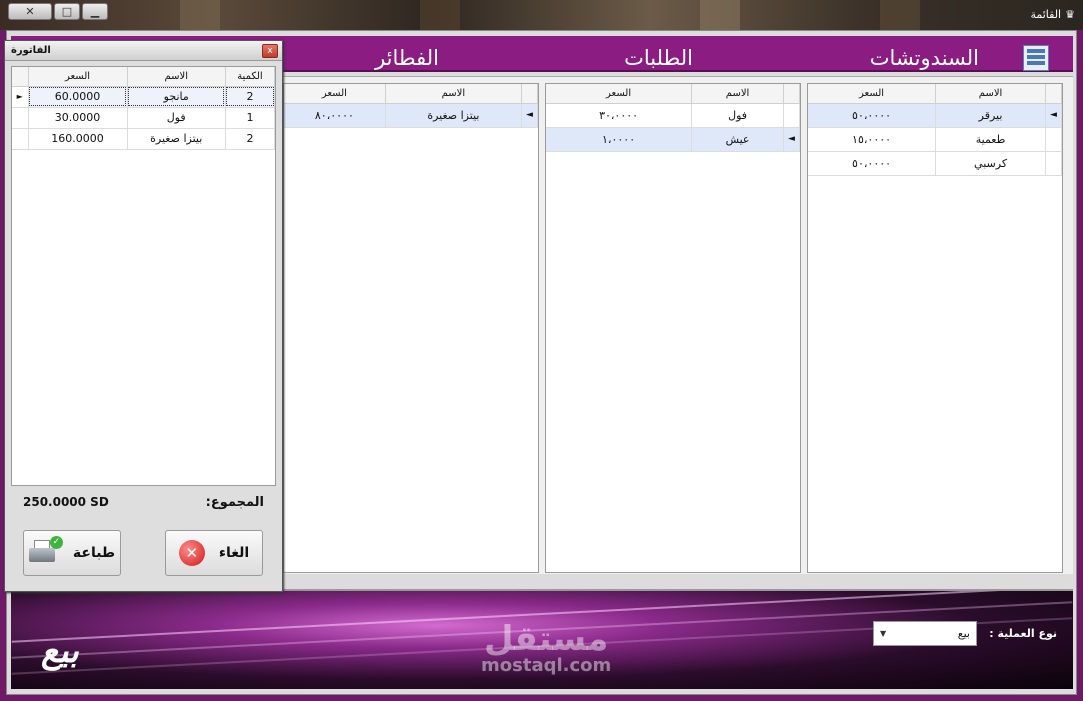 This screenshot has width=1083, height=701. Describe the element at coordinates (78, 139) in the screenshot. I see `cell-price: 160.0000` at that location.